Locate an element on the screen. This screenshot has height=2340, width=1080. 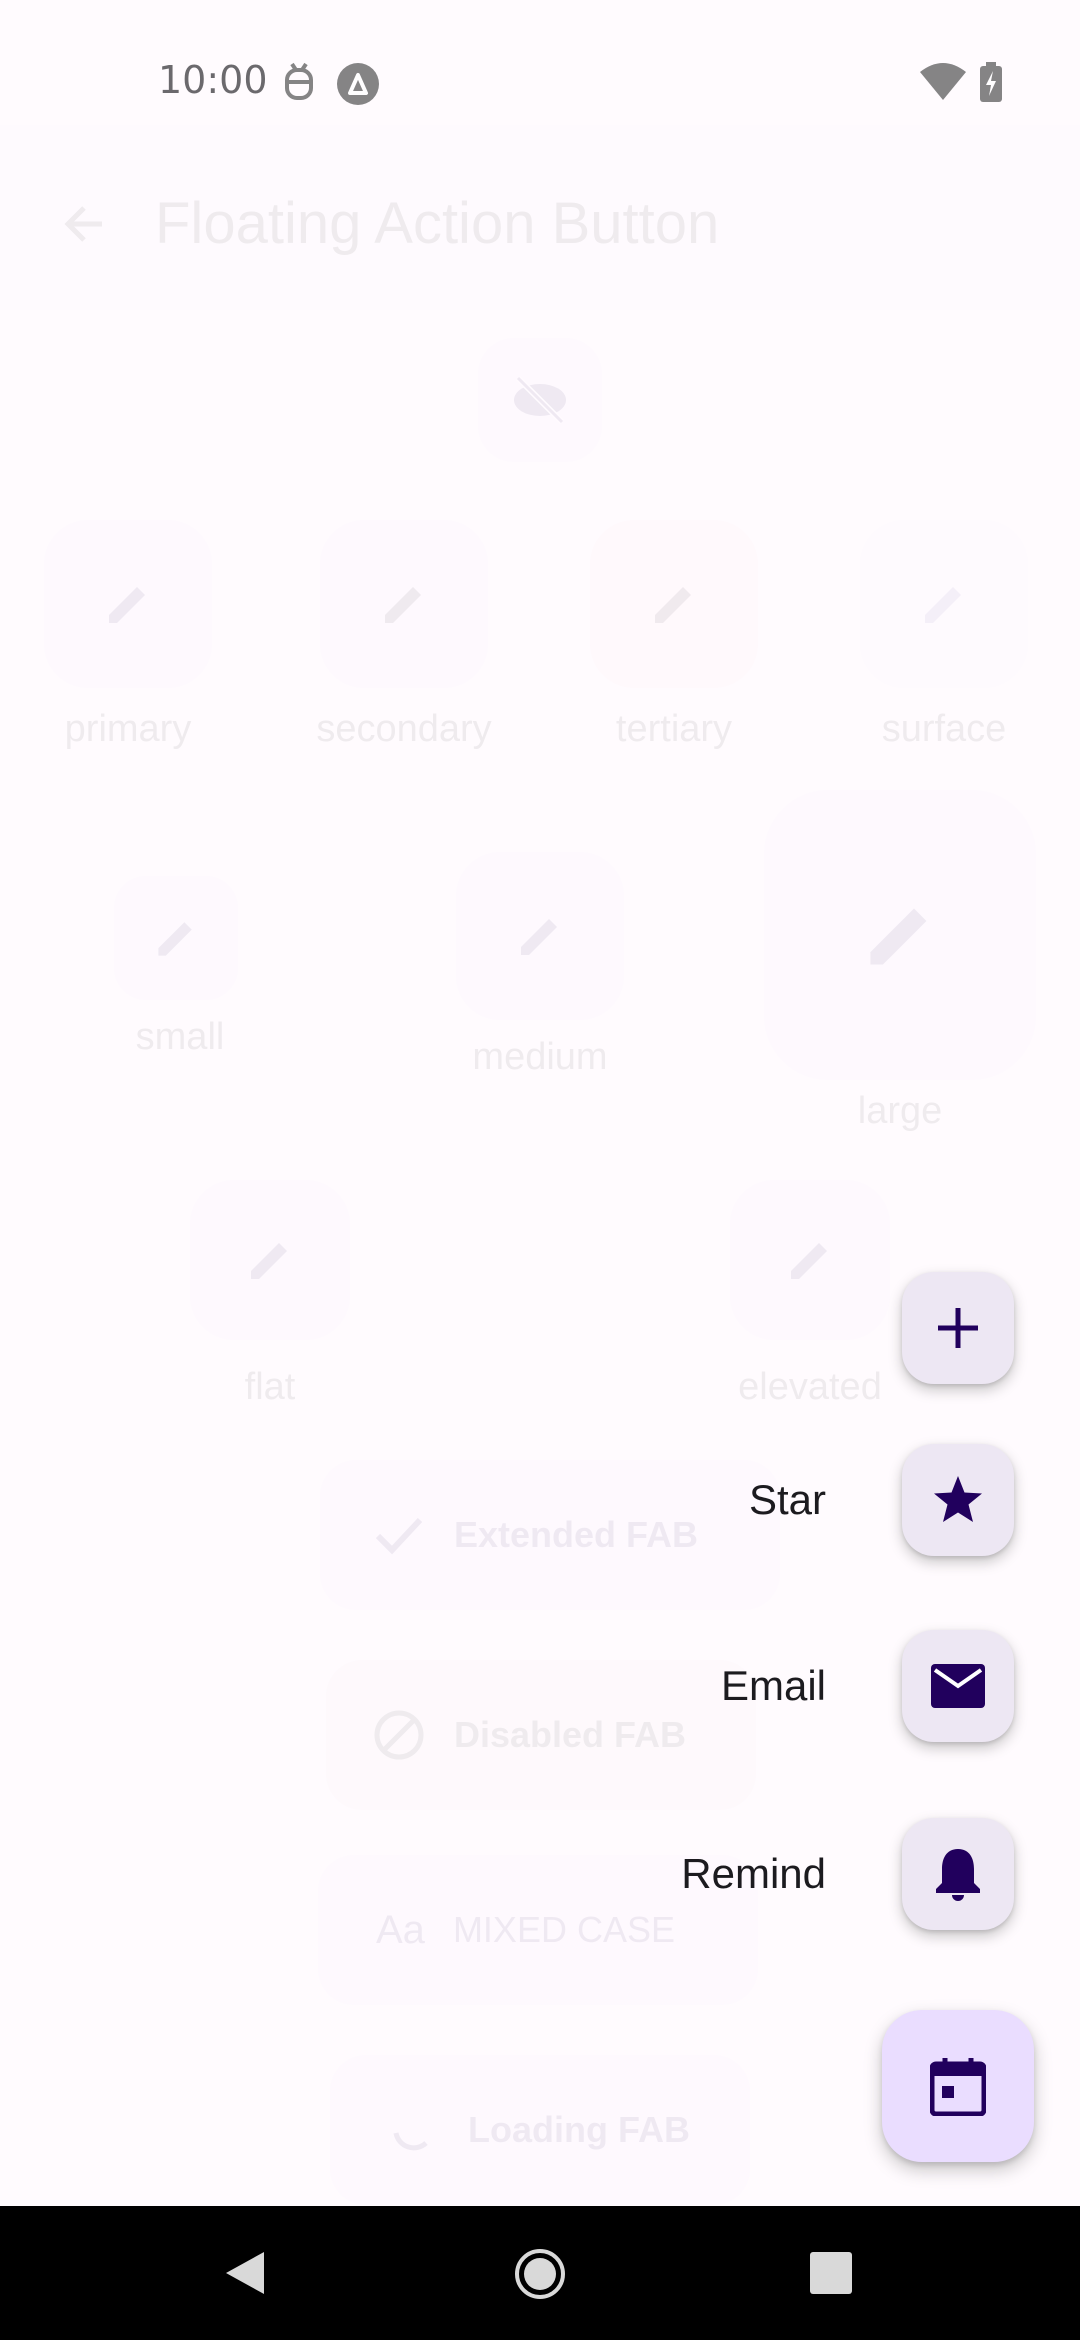
mail-icon is located at coordinates (958, 1686).